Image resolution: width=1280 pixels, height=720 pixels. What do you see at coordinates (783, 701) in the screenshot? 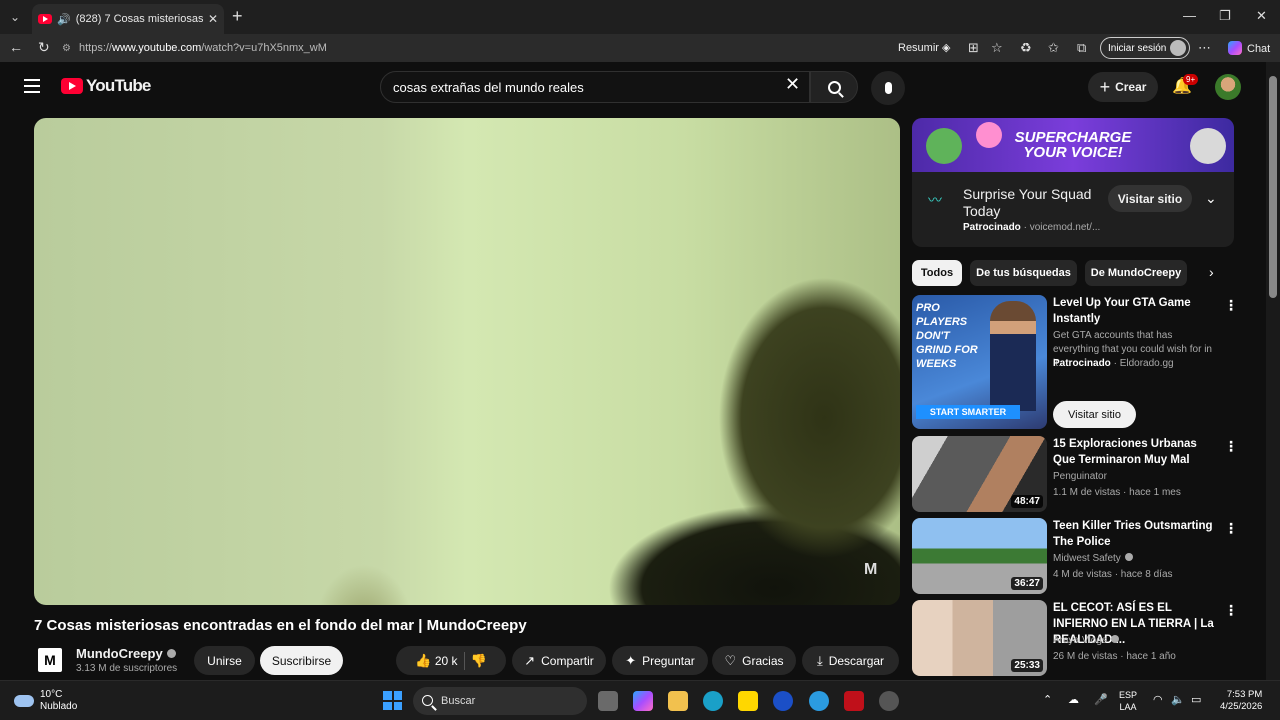
I see `hp-app-icon` at bounding box center [783, 701].